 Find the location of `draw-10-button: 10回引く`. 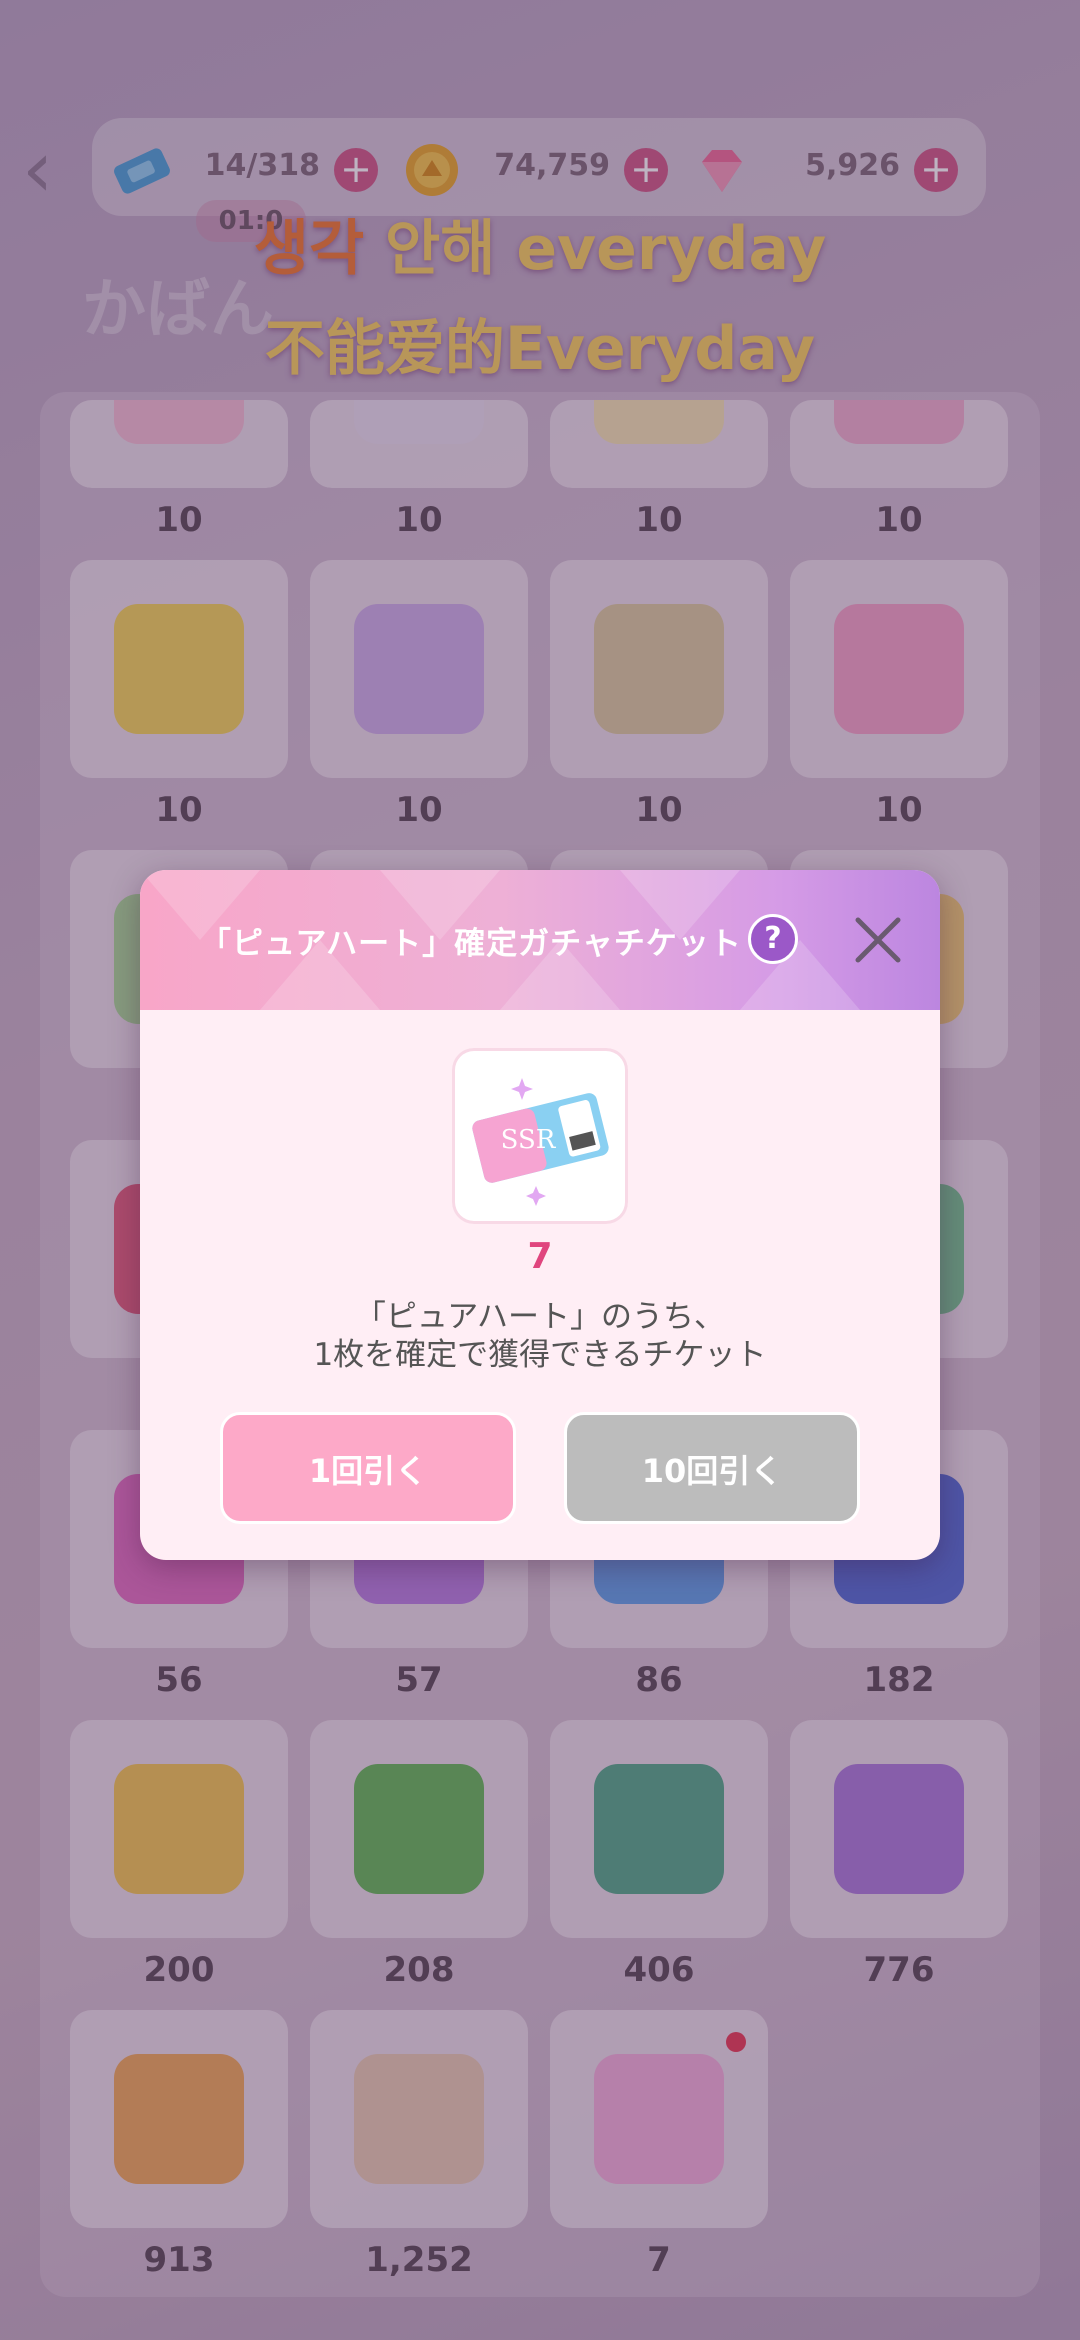

draw-10-button: 10回引く is located at coordinates (712, 1468).